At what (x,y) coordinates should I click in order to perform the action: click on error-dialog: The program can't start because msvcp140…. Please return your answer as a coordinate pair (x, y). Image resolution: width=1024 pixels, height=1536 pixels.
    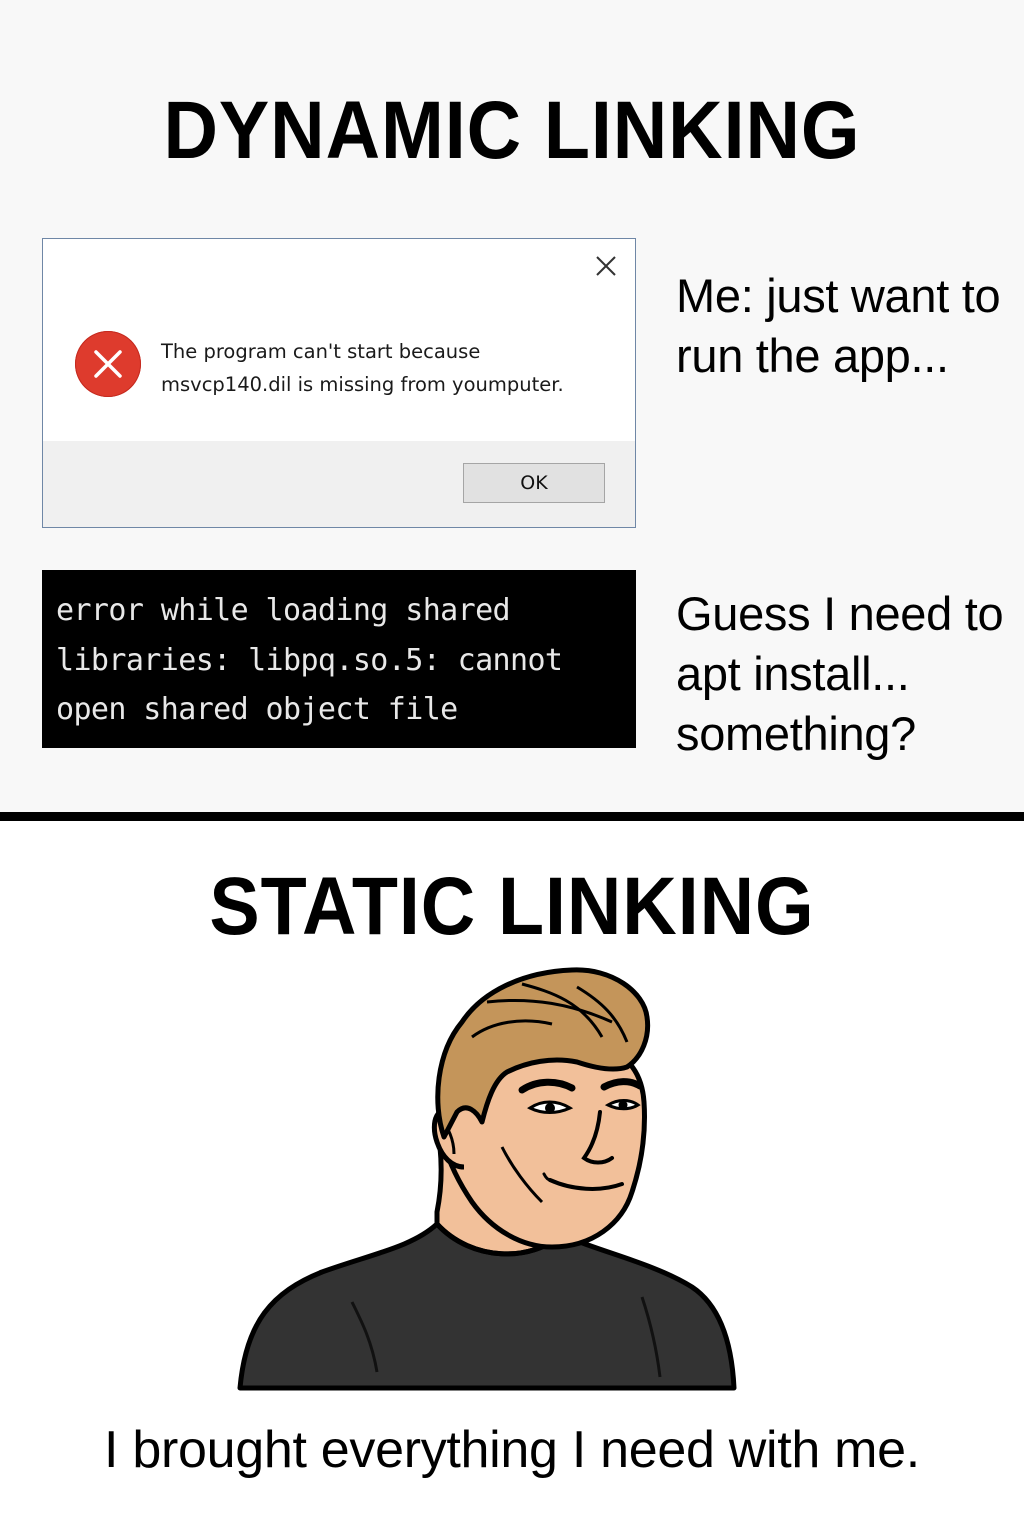
    Looking at the image, I should click on (339, 383).